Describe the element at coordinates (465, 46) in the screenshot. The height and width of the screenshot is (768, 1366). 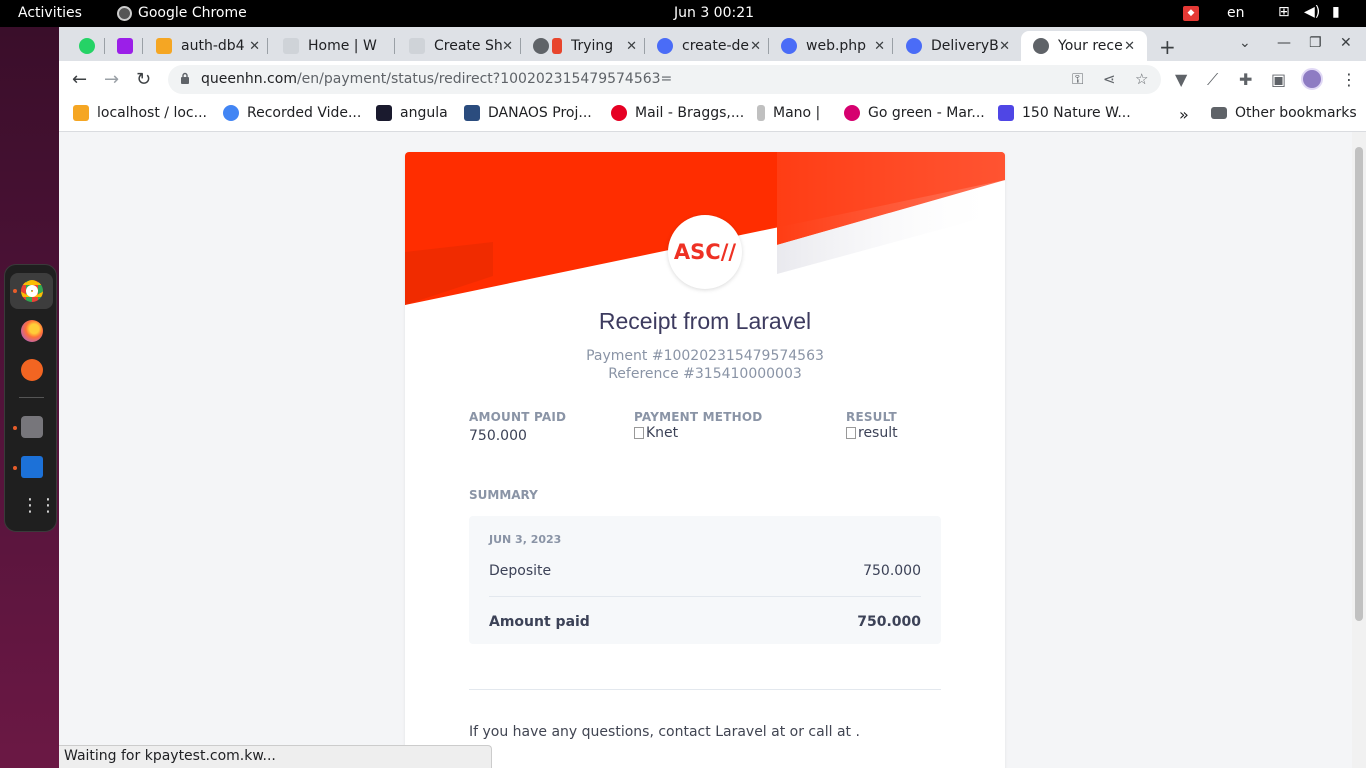
I see `tab-create-sh: Create Sh ✕` at that location.